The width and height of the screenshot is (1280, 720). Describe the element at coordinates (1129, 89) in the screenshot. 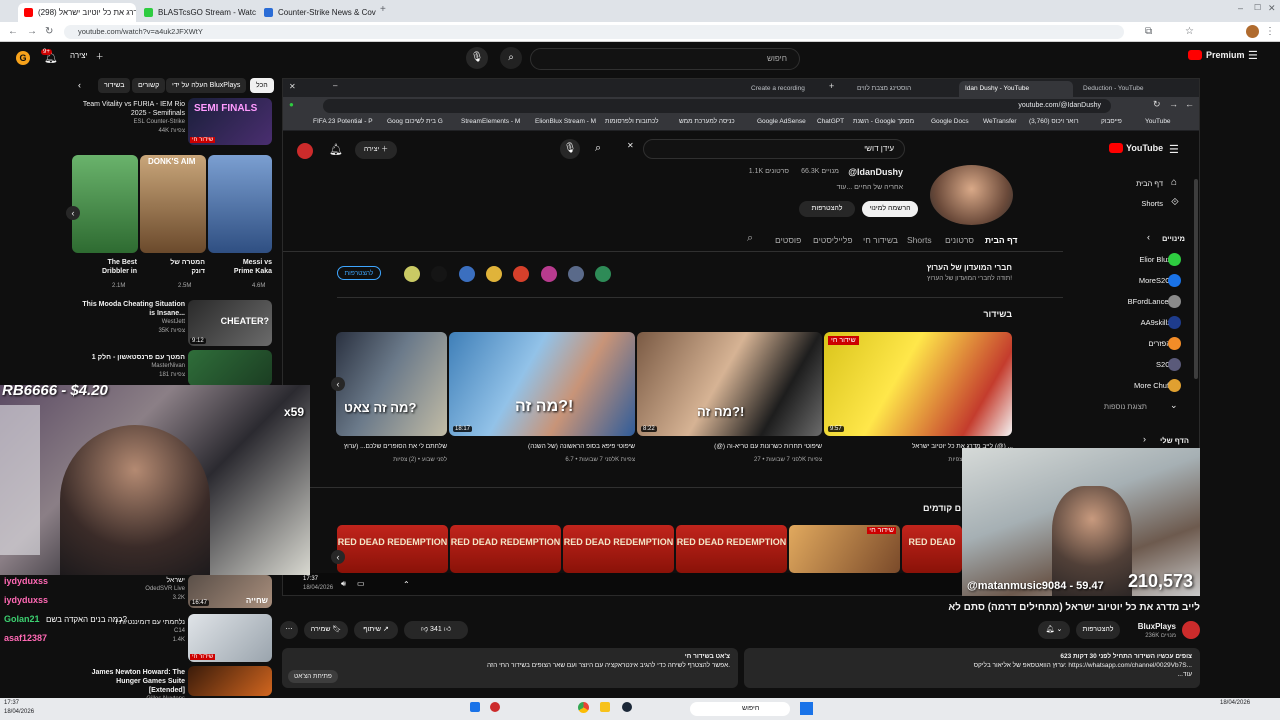

I see `inner-tab-deduction: Deduction - YouTube` at that location.